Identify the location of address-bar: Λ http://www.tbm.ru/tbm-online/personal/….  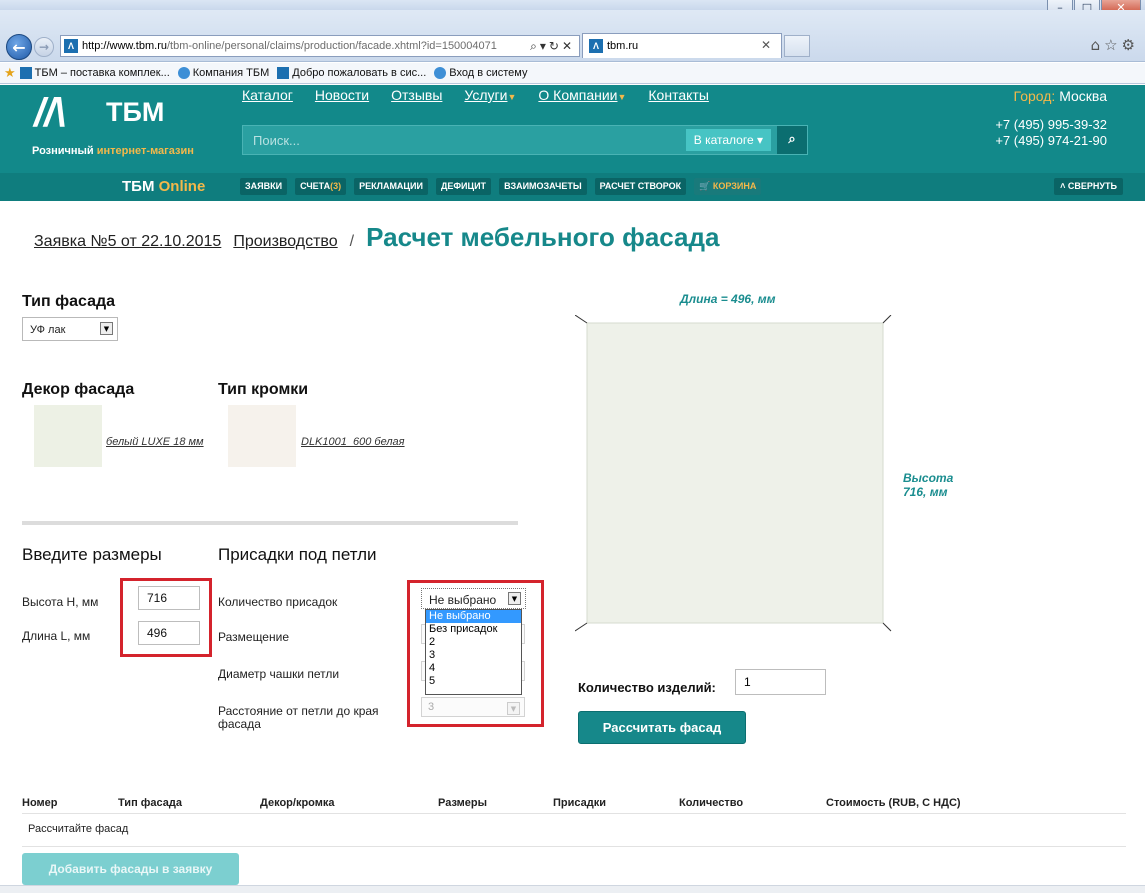
(320, 46).